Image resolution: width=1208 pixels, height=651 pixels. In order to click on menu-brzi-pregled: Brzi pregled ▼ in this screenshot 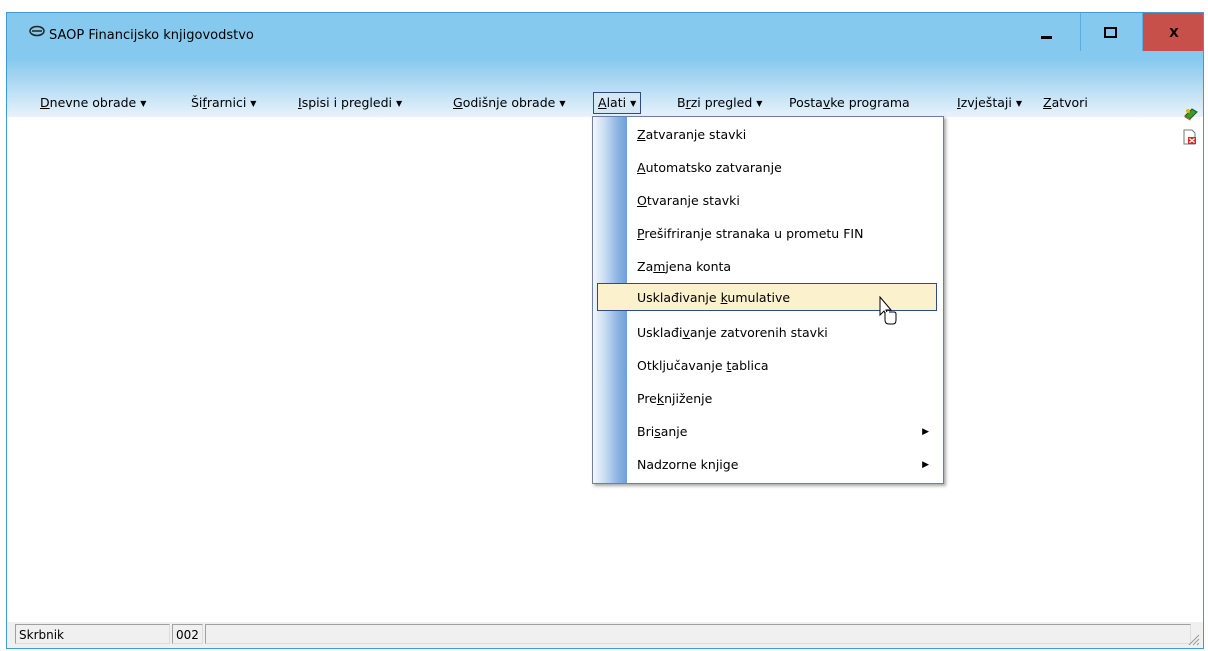, I will do `click(719, 103)`.